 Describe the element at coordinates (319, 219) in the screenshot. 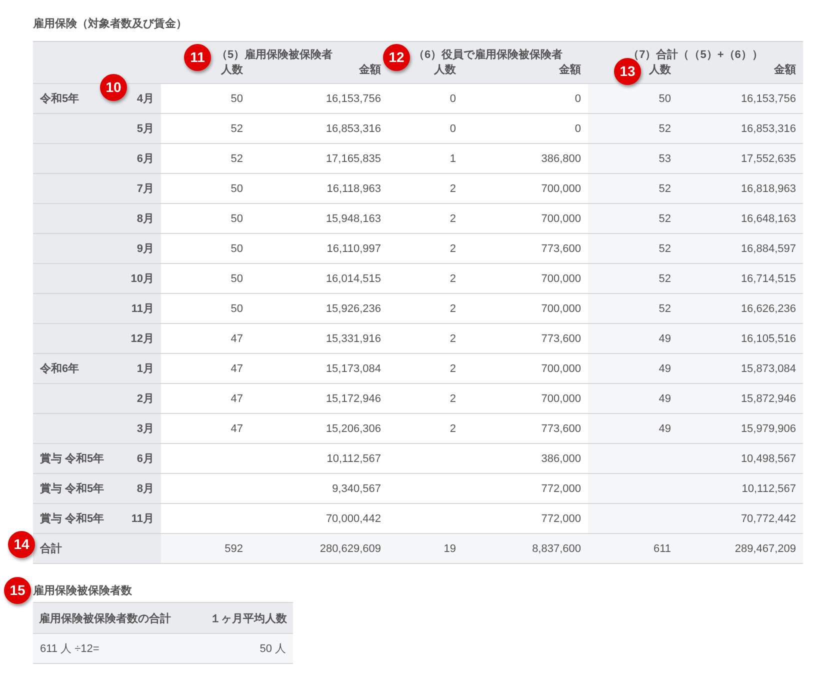

I see `table-cell: 15,948,163` at that location.